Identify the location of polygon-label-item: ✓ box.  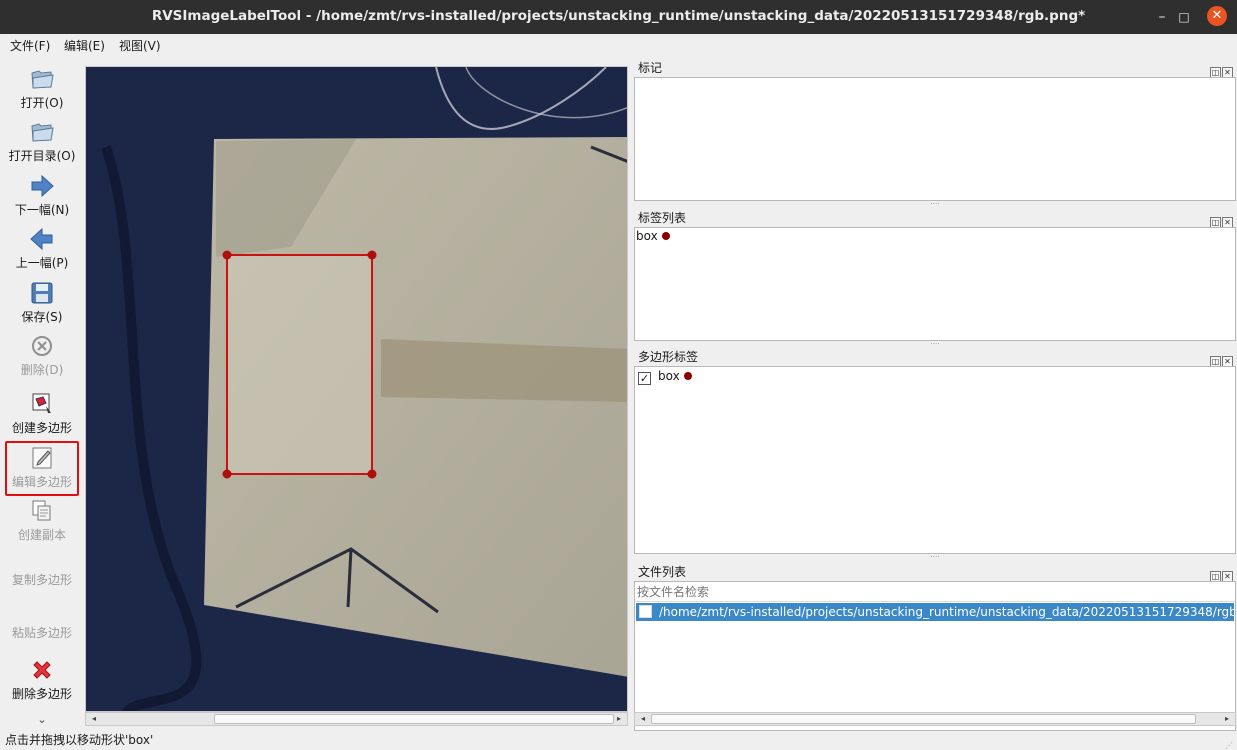
(665, 377).